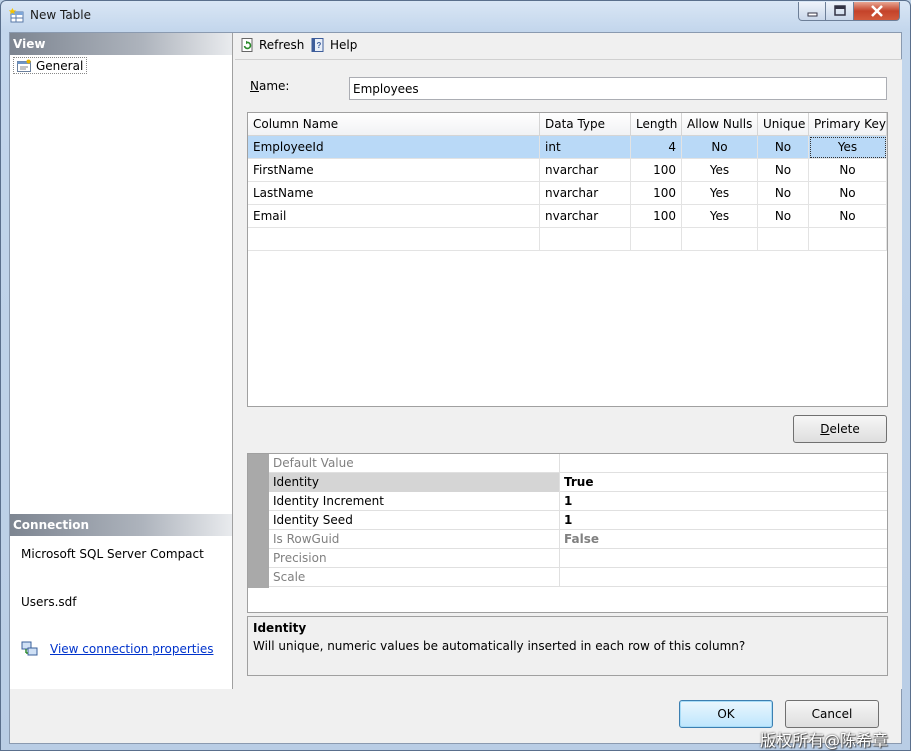  Describe the element at coordinates (585, 239) in the screenshot. I see `new-row-cell-data-type` at that location.